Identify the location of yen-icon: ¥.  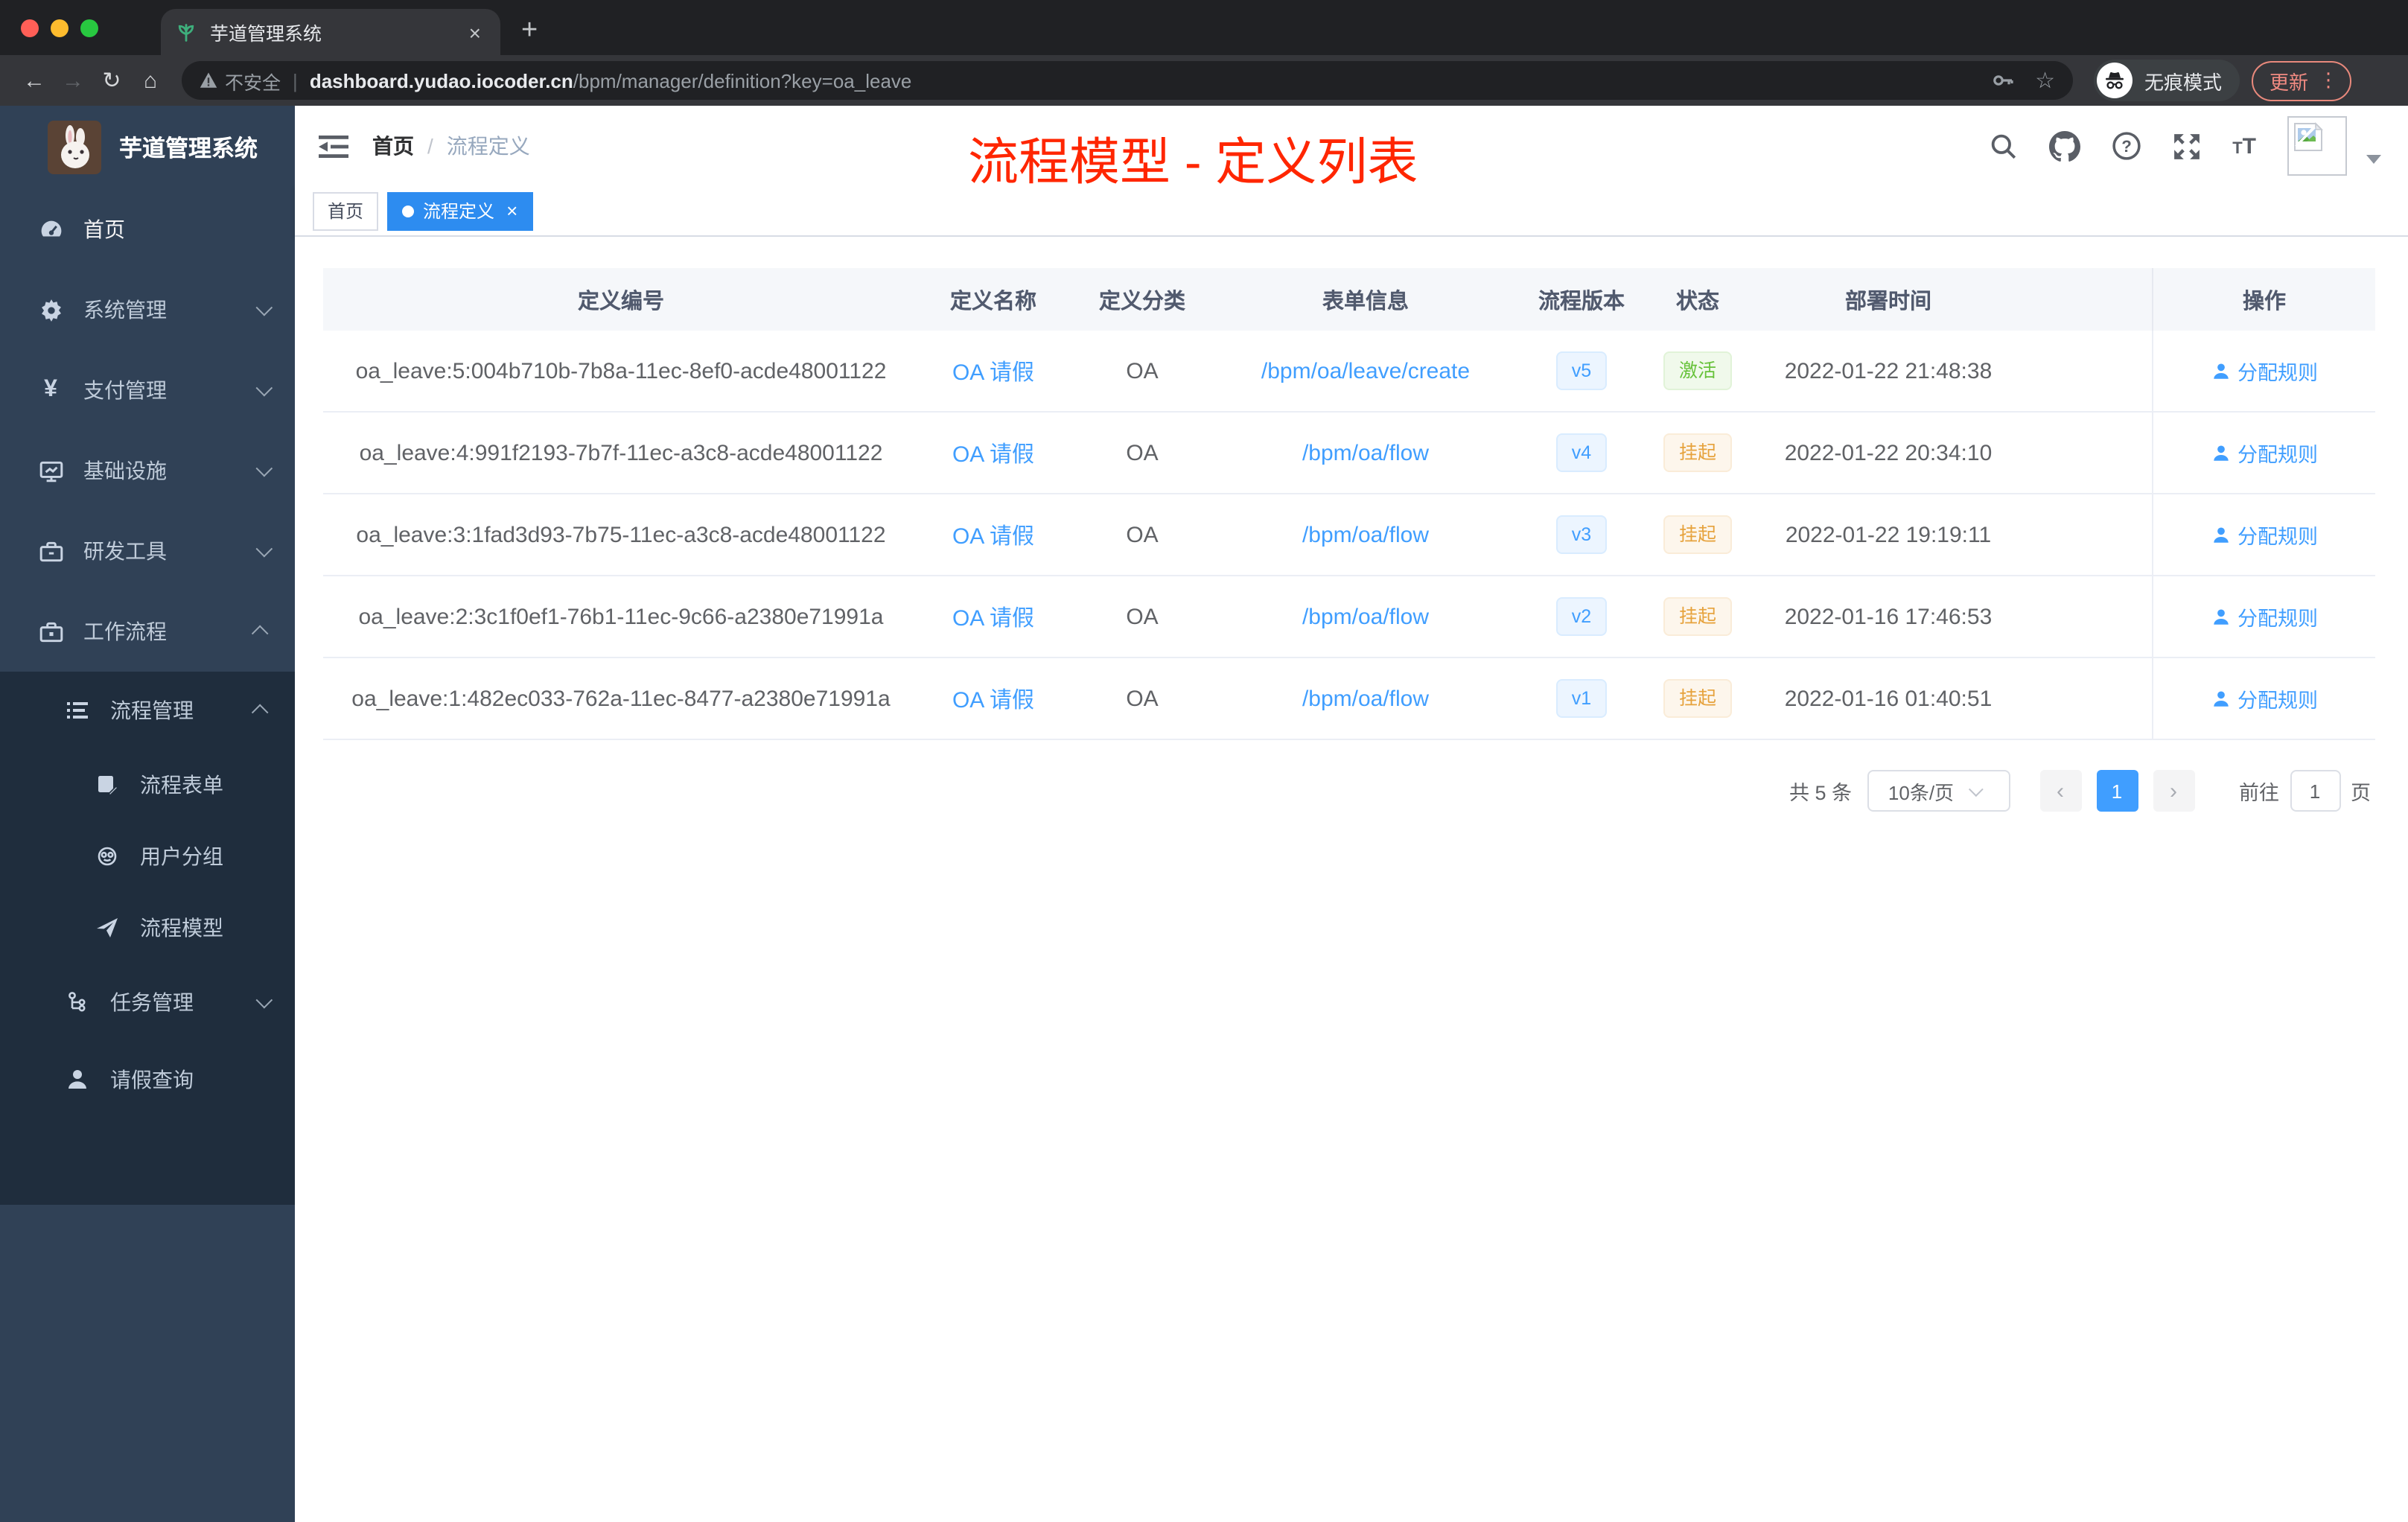
(50, 389).